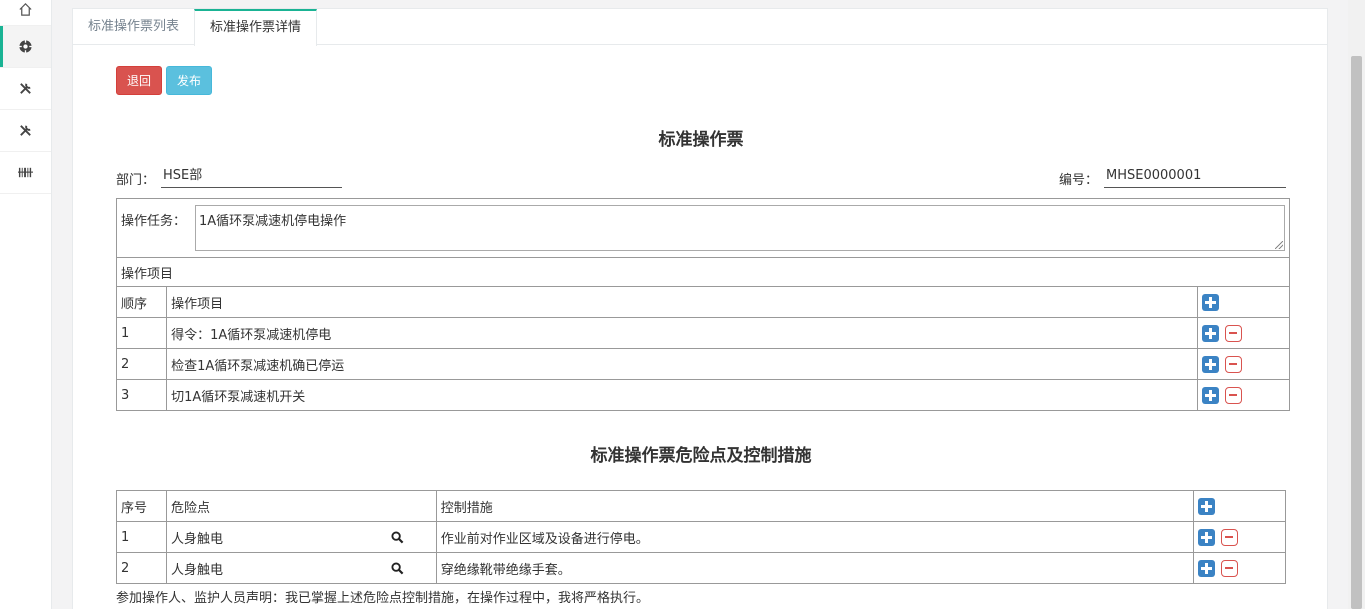  What do you see at coordinates (703, 272) in the screenshot?
I see `items-section-label: 操作项目` at bounding box center [703, 272].